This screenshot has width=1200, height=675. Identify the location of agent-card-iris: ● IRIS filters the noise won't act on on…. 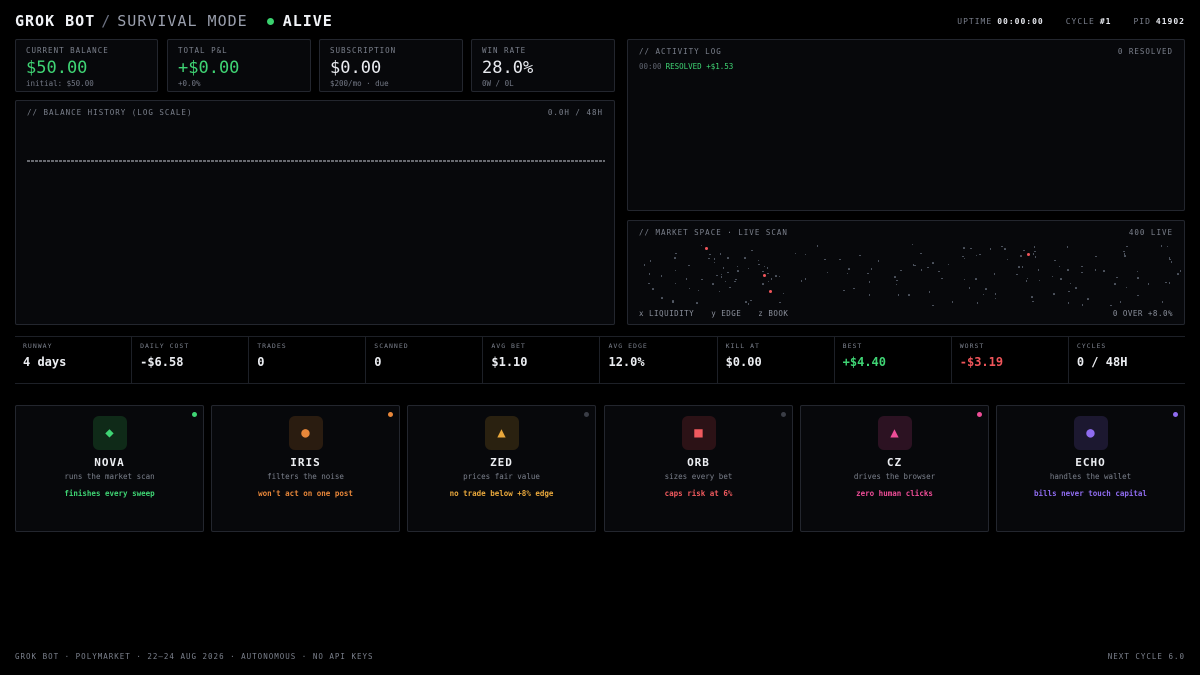
(305, 468).